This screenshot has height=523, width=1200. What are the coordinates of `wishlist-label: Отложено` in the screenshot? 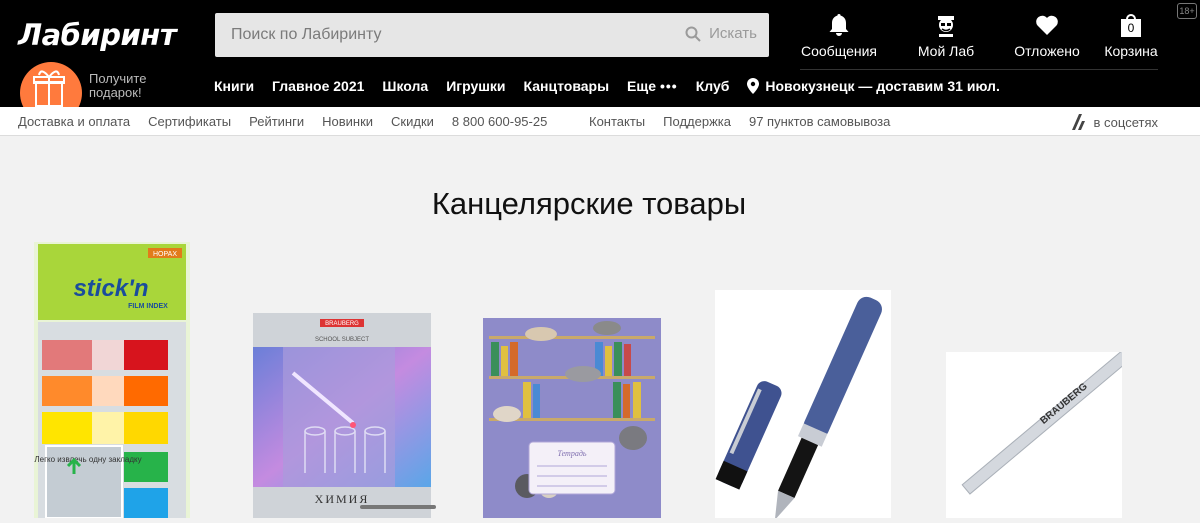 It's located at (1047, 51).